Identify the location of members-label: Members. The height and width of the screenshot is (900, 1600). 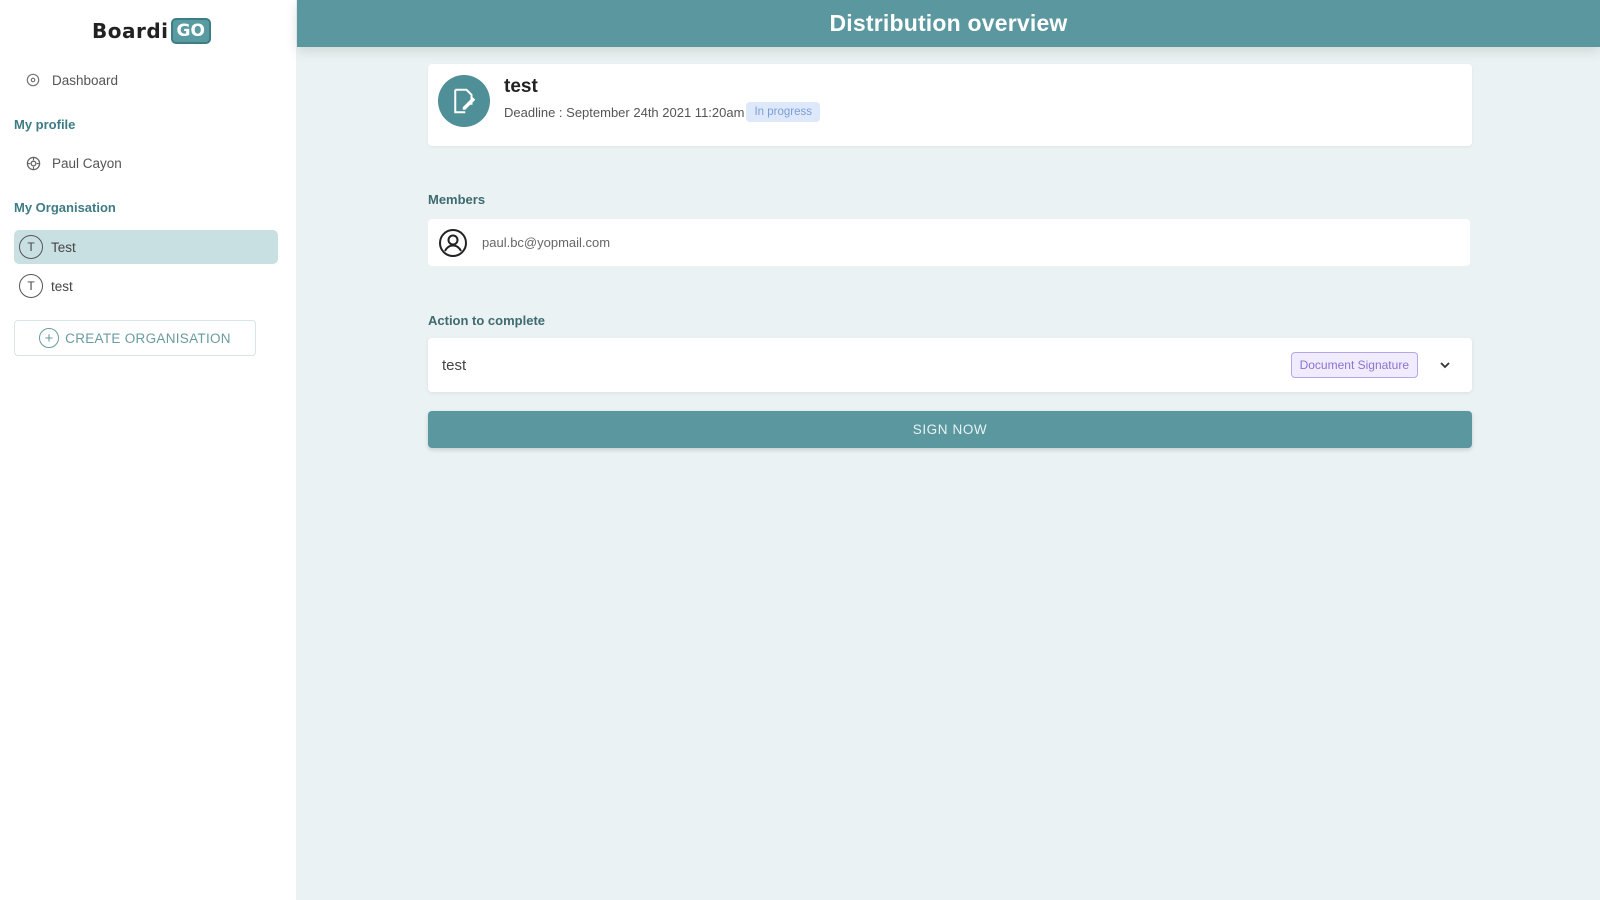
(457, 199).